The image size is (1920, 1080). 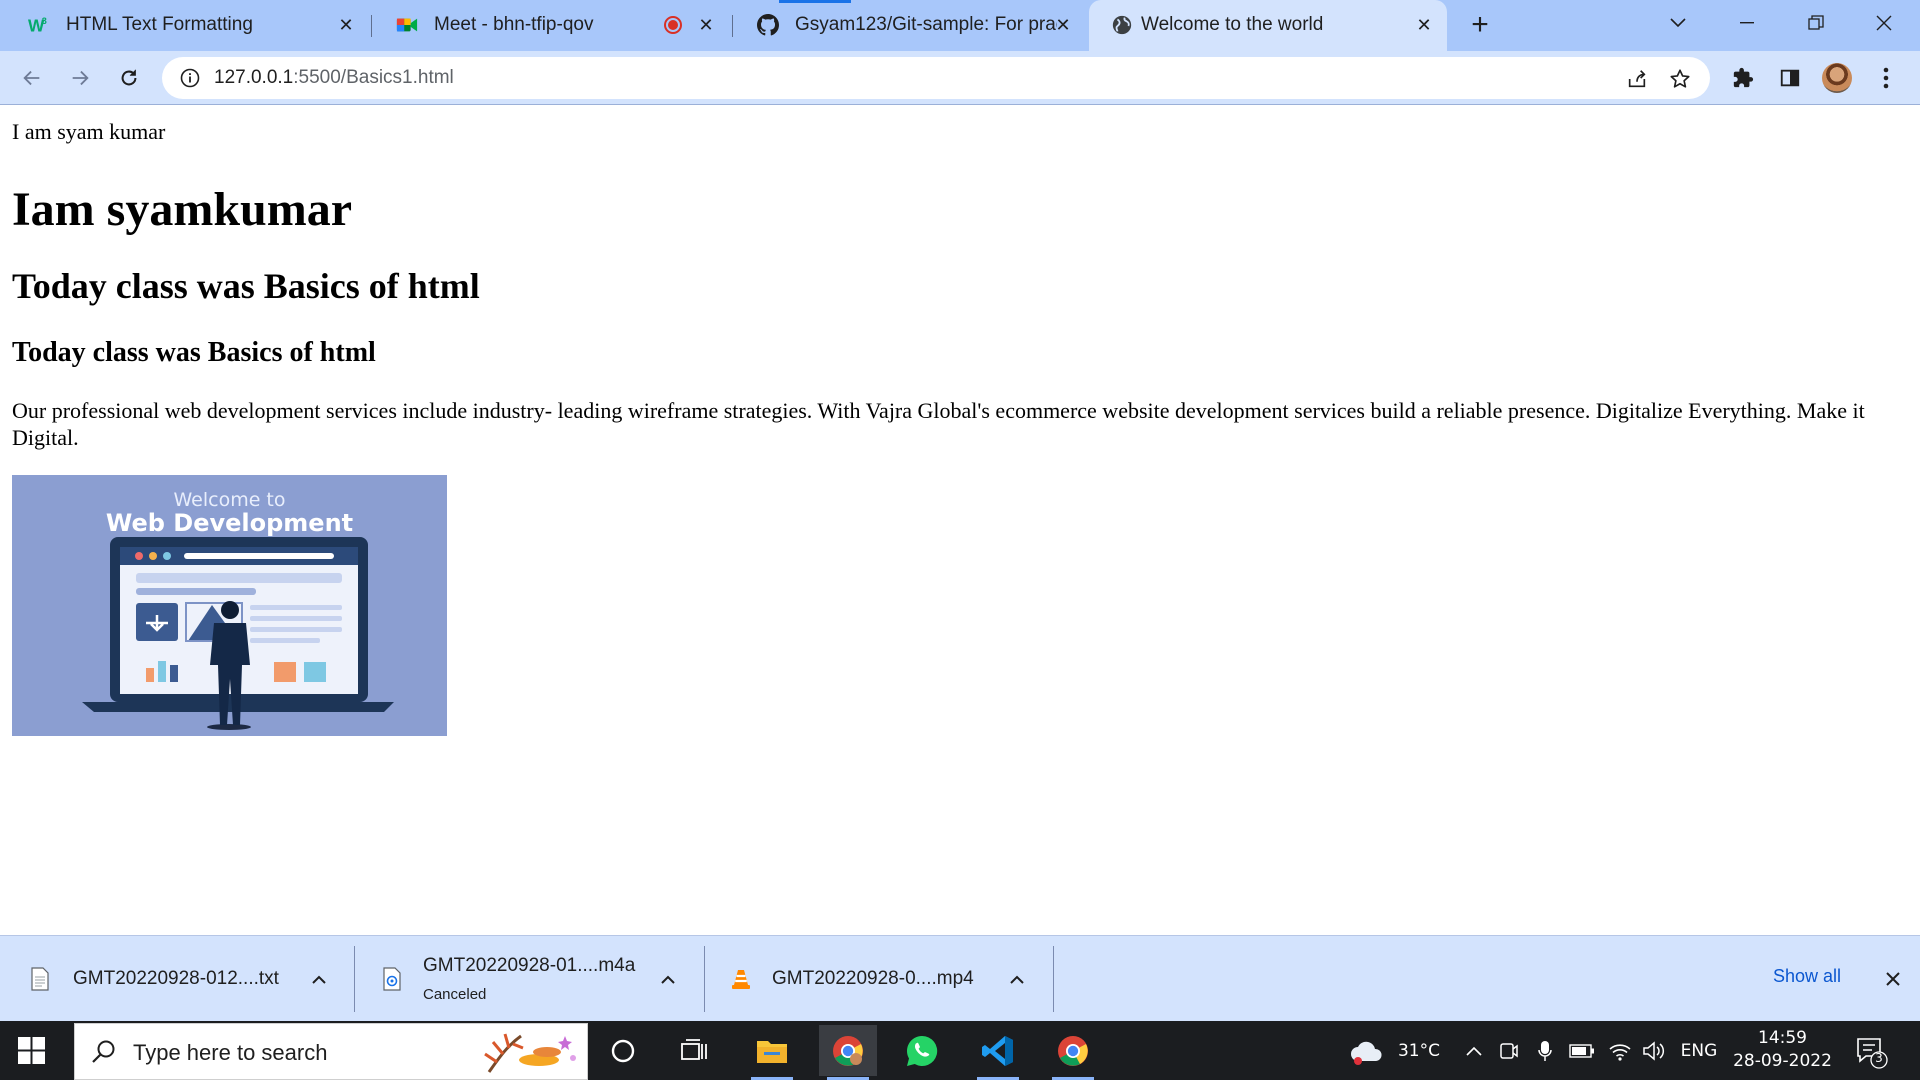 What do you see at coordinates (514, 24) in the screenshot?
I see `tab-title: Meet - bhn-tfip-qov` at bounding box center [514, 24].